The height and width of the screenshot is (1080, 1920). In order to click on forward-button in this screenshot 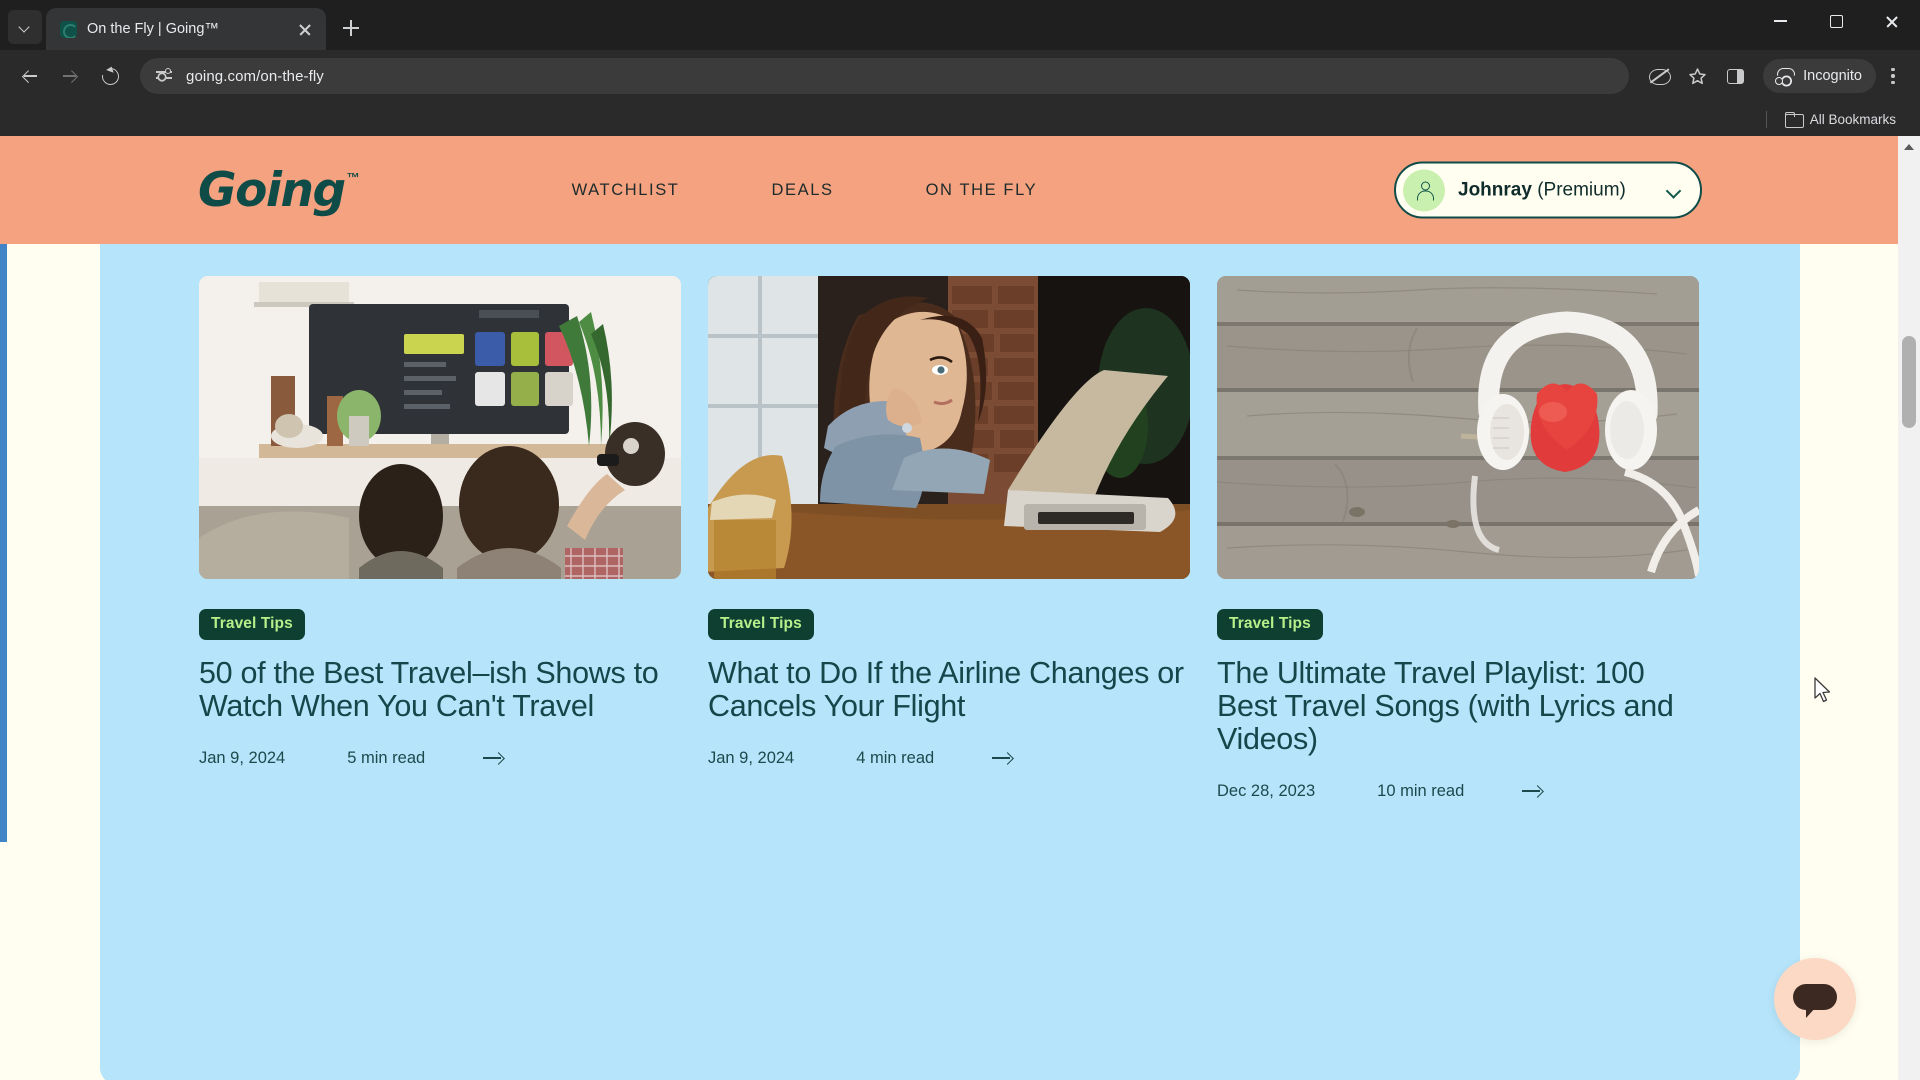, I will do `click(70, 76)`.